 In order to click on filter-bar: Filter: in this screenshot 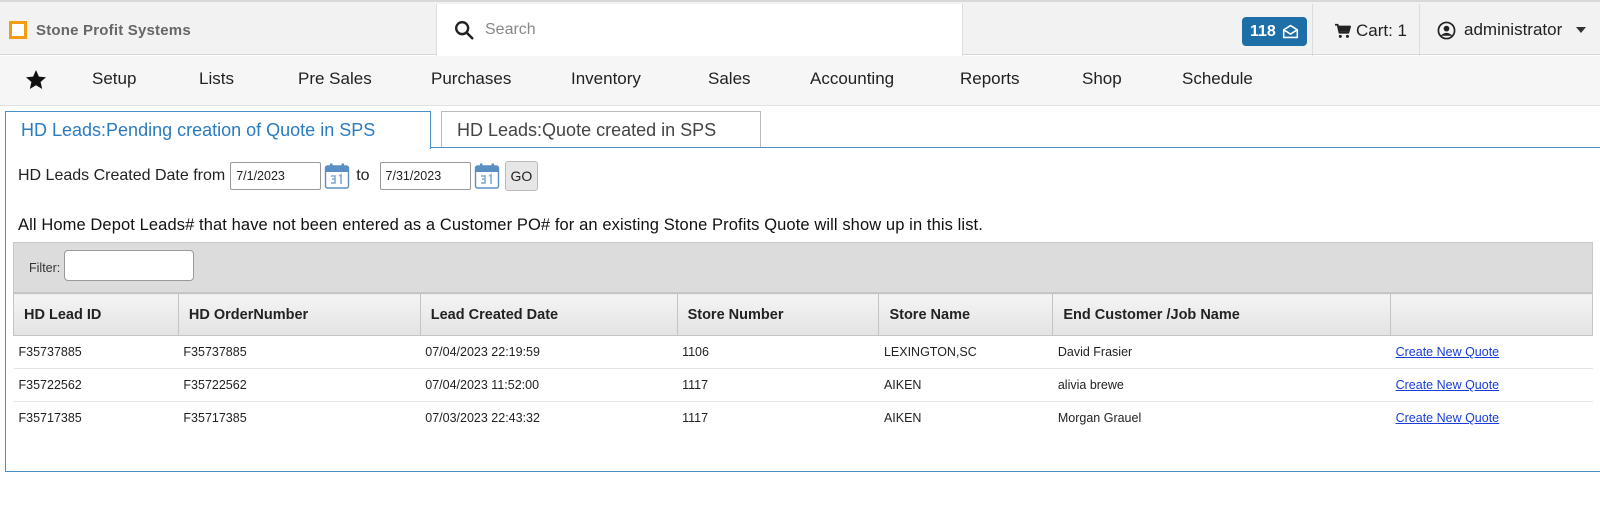, I will do `click(803, 267)`.